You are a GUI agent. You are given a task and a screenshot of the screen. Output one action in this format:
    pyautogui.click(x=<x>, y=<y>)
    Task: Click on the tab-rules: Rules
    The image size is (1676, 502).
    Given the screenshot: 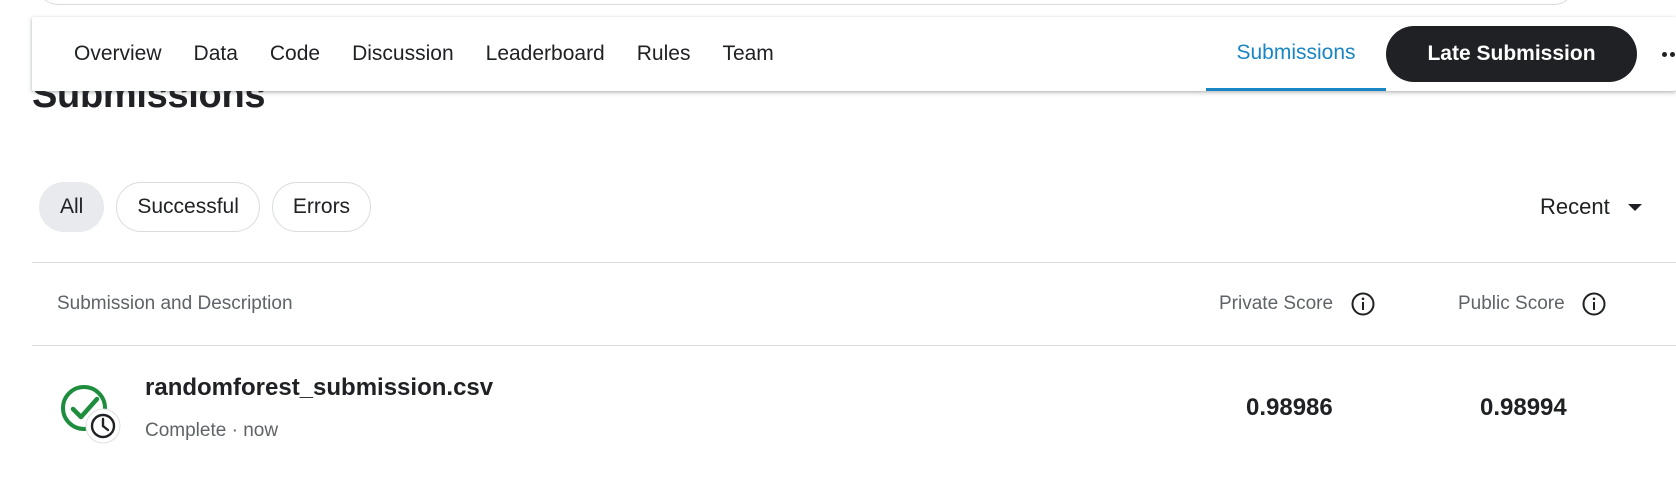 What is the action you would take?
    pyautogui.click(x=664, y=54)
    